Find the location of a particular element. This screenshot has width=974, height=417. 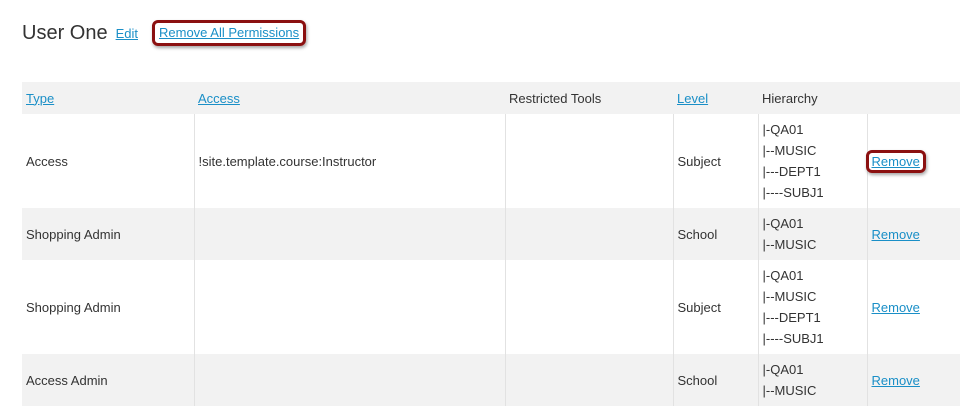

edit-link: Edit is located at coordinates (127, 33).